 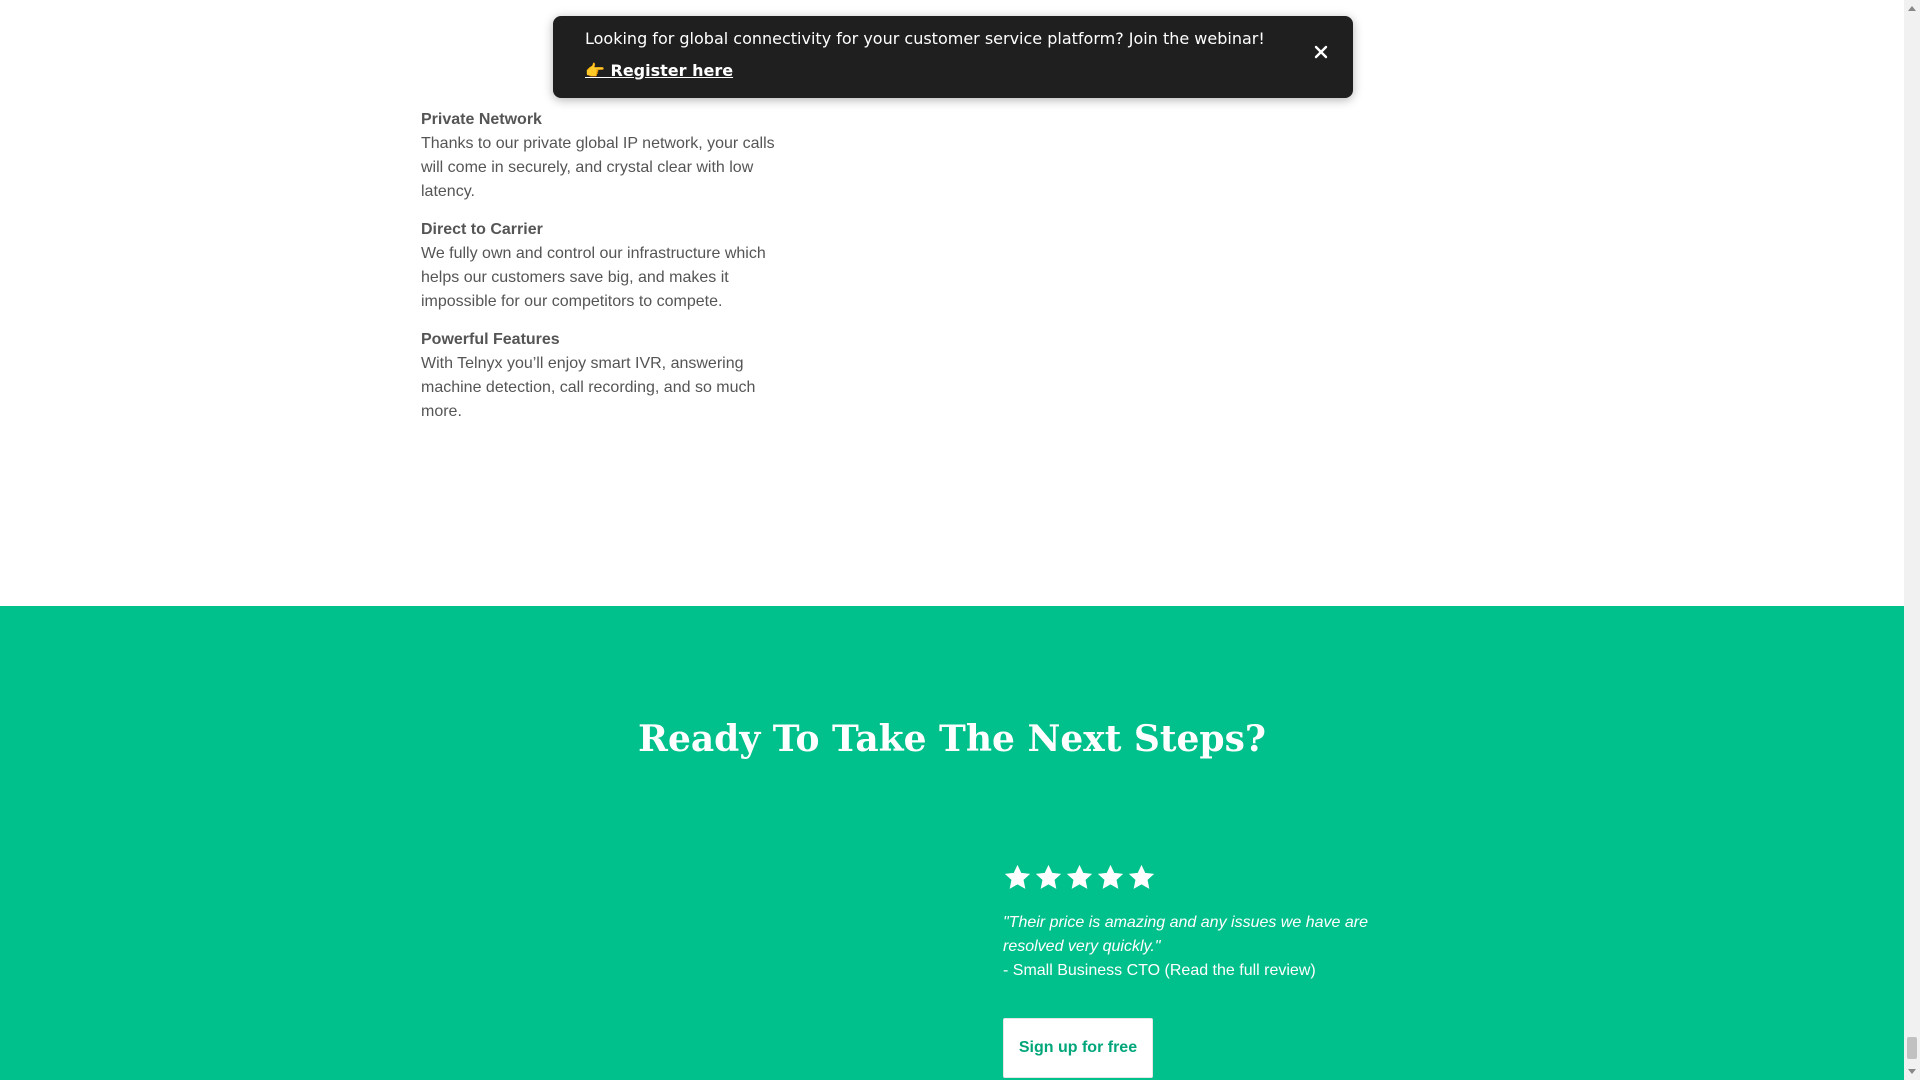 I want to click on sign-up-button: Sign up for free, so click(x=1078, y=1048).